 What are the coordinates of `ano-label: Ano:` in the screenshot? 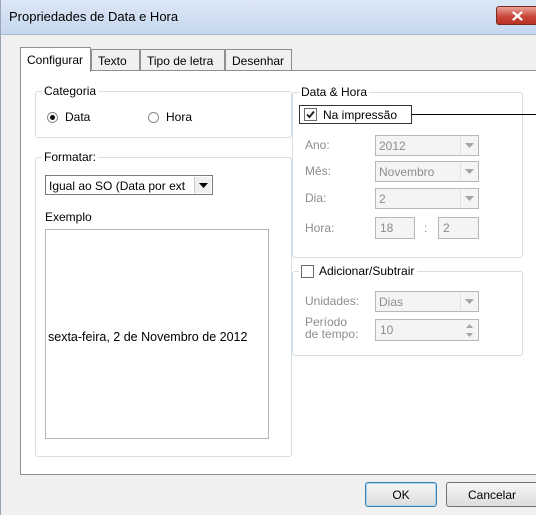 It's located at (317, 145).